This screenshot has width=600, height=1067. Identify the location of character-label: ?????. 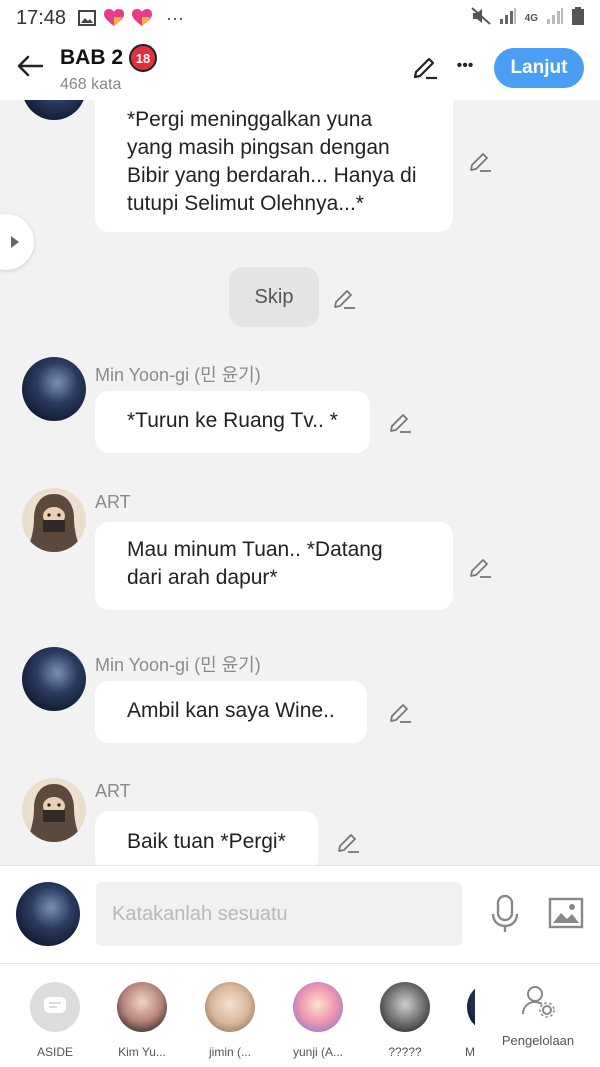
(405, 1052).